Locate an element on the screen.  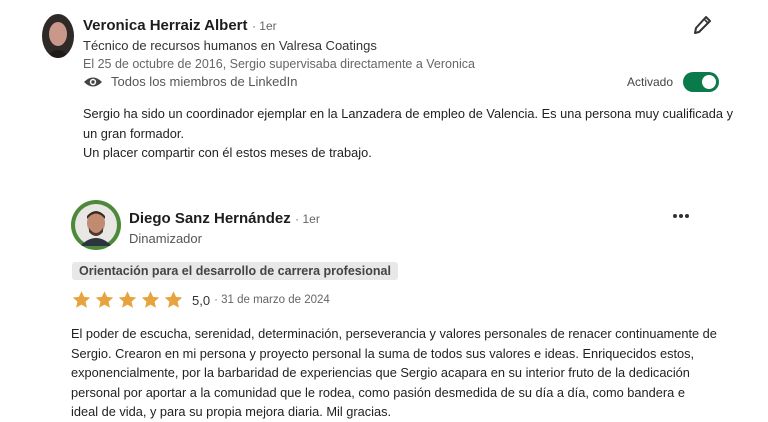
open-to-work-avatar-icon is located at coordinates (96, 225).